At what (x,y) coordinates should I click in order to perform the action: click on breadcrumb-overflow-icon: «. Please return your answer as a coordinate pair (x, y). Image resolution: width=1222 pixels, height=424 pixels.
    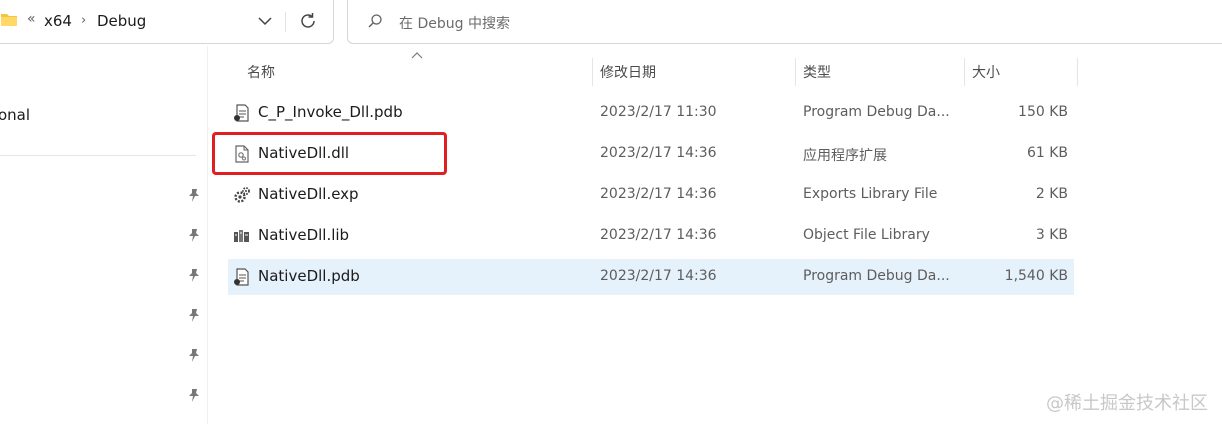
    Looking at the image, I should click on (31, 19).